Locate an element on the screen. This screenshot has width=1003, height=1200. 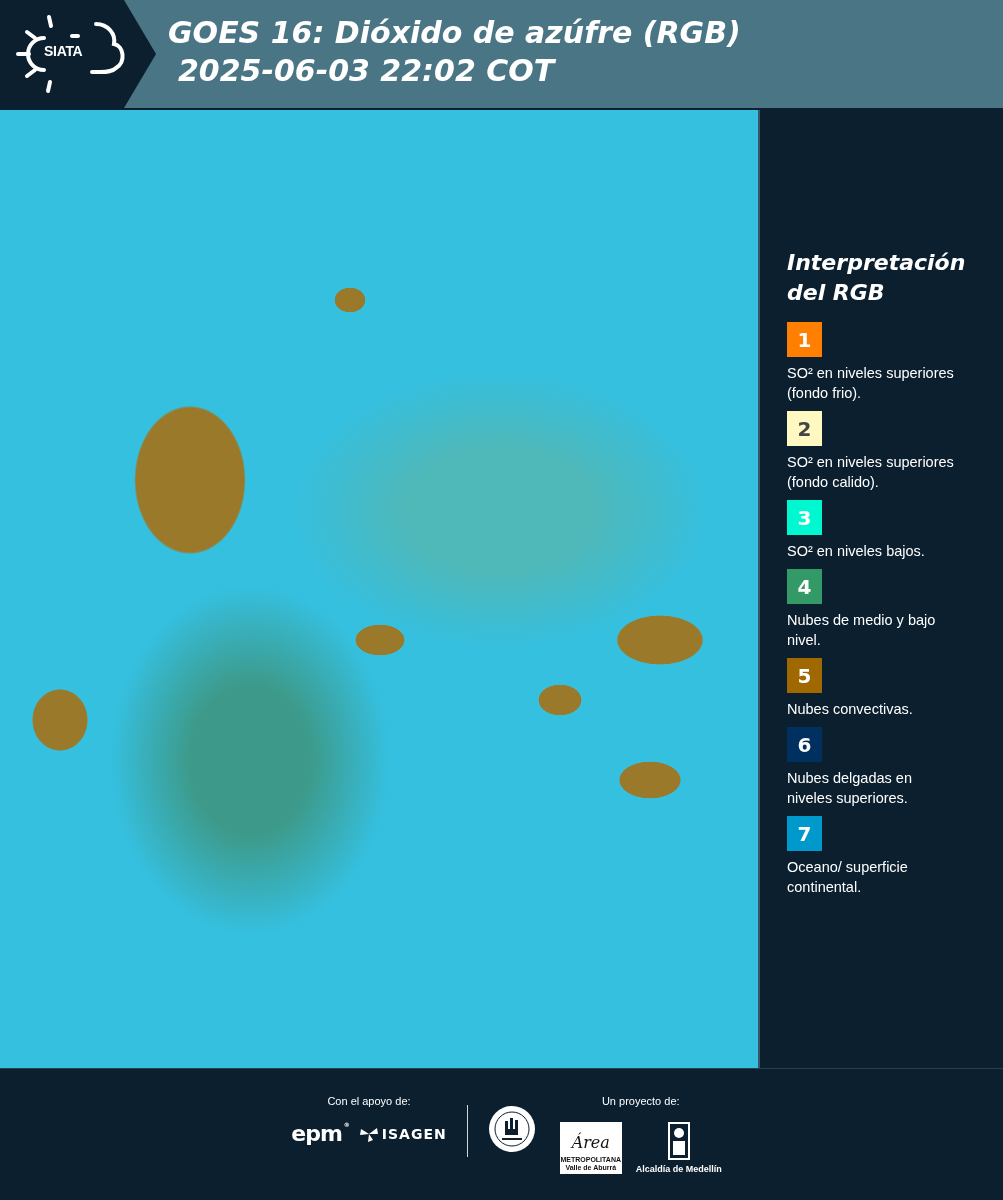
project-label: Un proyecto de: is located at coordinates (640, 1101).